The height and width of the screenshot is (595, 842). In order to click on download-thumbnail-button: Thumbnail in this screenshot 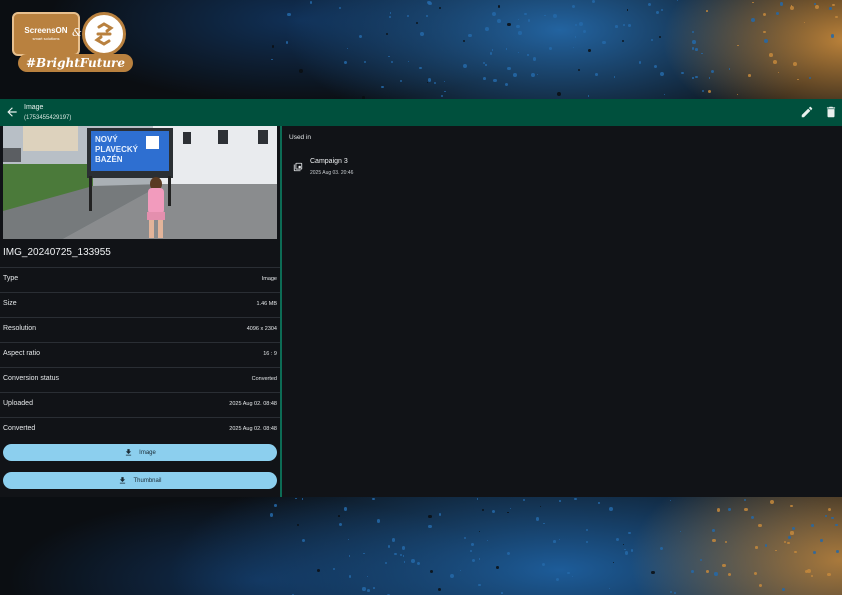, I will do `click(140, 480)`.